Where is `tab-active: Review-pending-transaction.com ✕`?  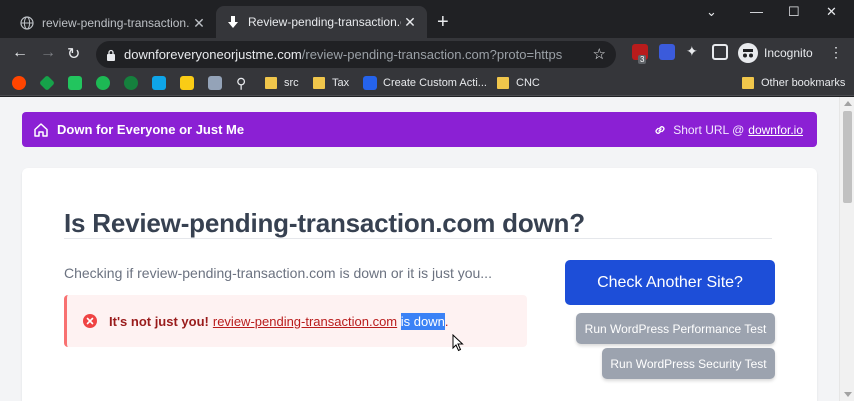 tab-active: Review-pending-transaction.com ✕ is located at coordinates (321, 22).